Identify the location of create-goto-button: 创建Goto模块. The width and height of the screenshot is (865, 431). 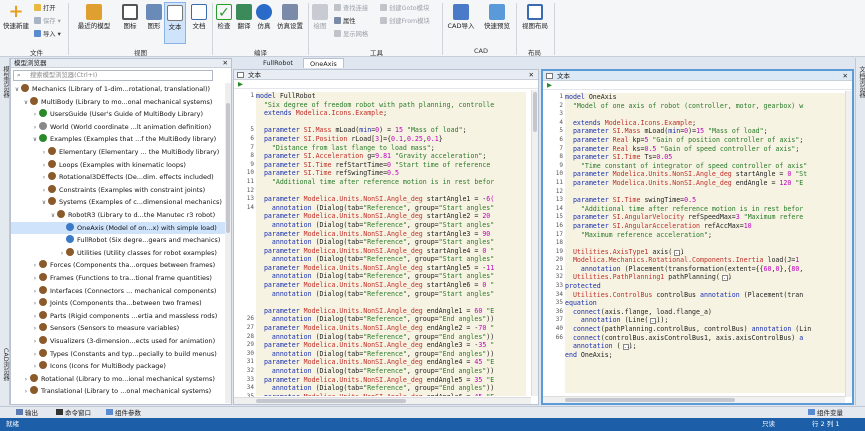
(404, 8).